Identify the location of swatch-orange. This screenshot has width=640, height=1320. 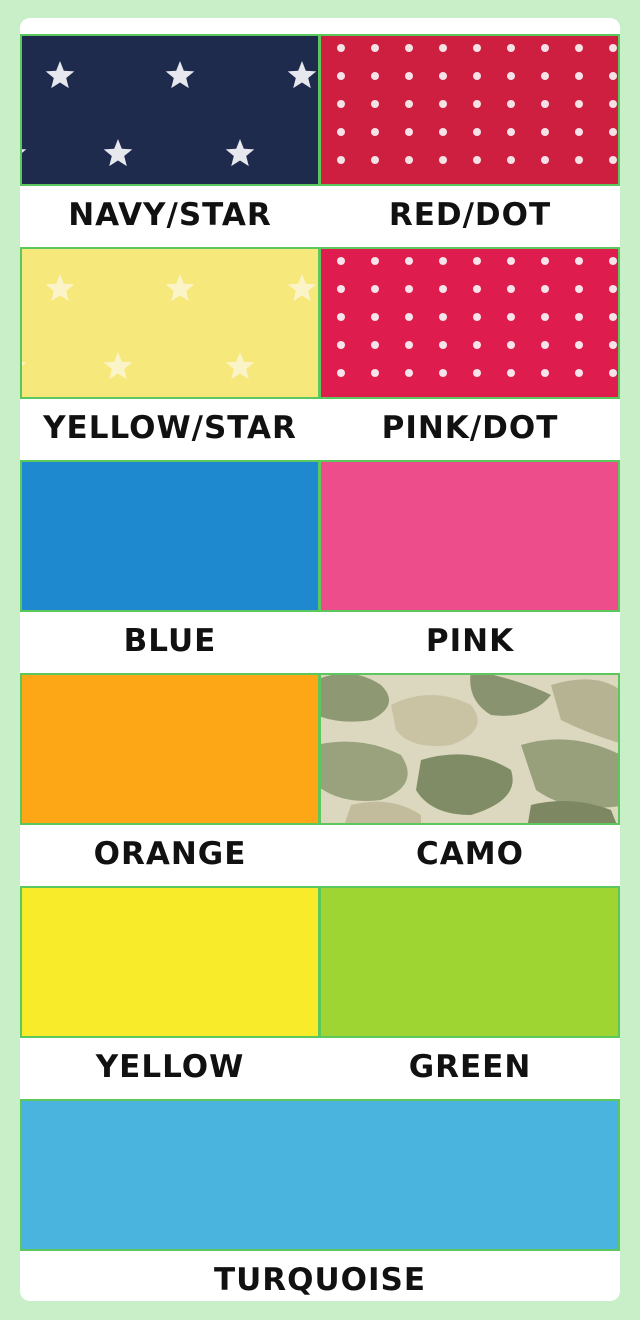
(170, 749).